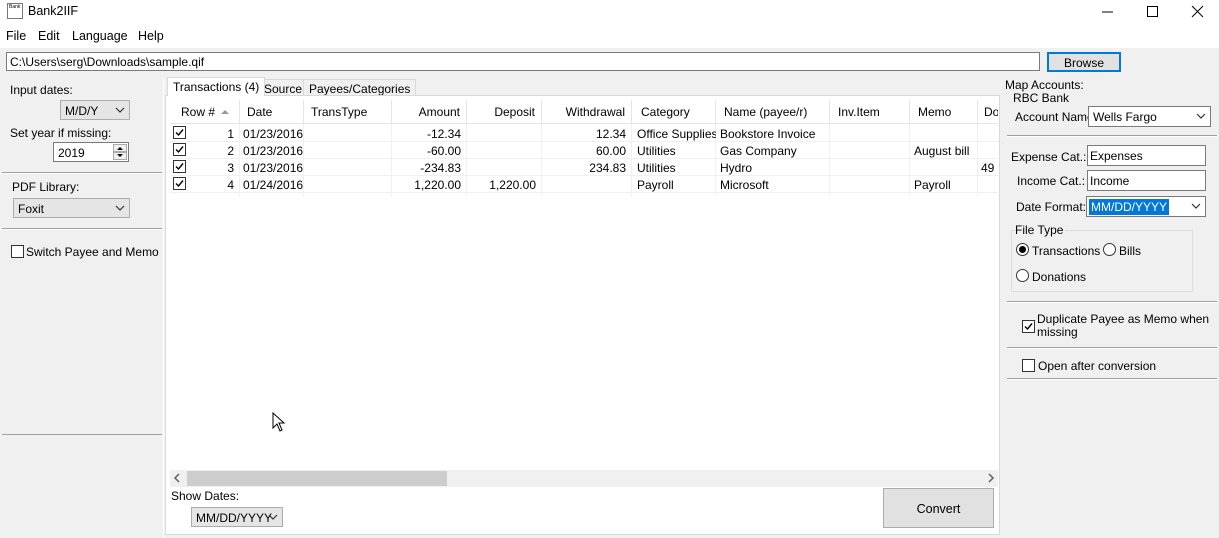 Image resolution: width=1219 pixels, height=538 pixels. I want to click on duplicate-payee-checkbox, so click(1028, 326).